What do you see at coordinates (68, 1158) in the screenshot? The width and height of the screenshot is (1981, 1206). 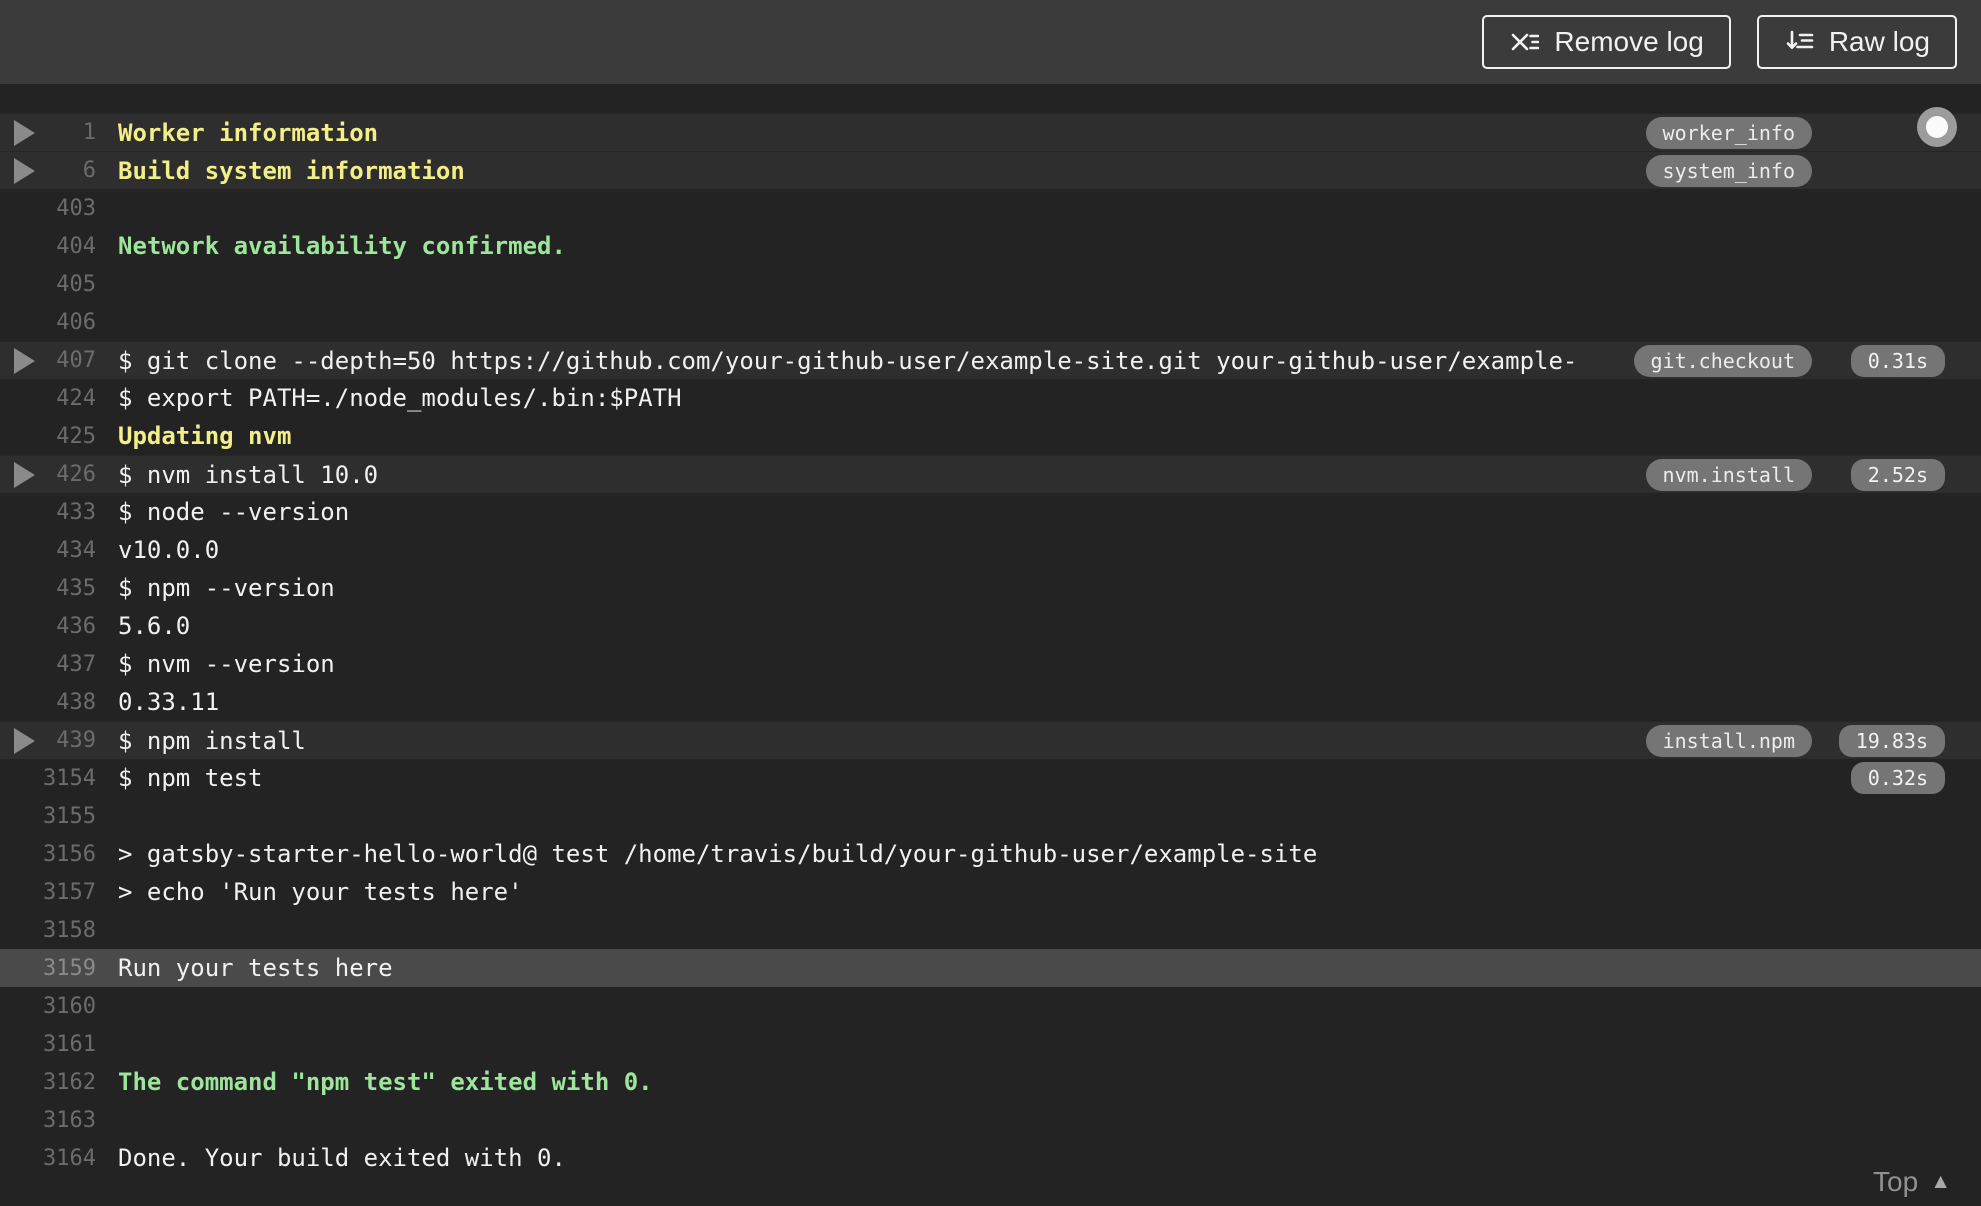 I see `line-number: 3164` at bounding box center [68, 1158].